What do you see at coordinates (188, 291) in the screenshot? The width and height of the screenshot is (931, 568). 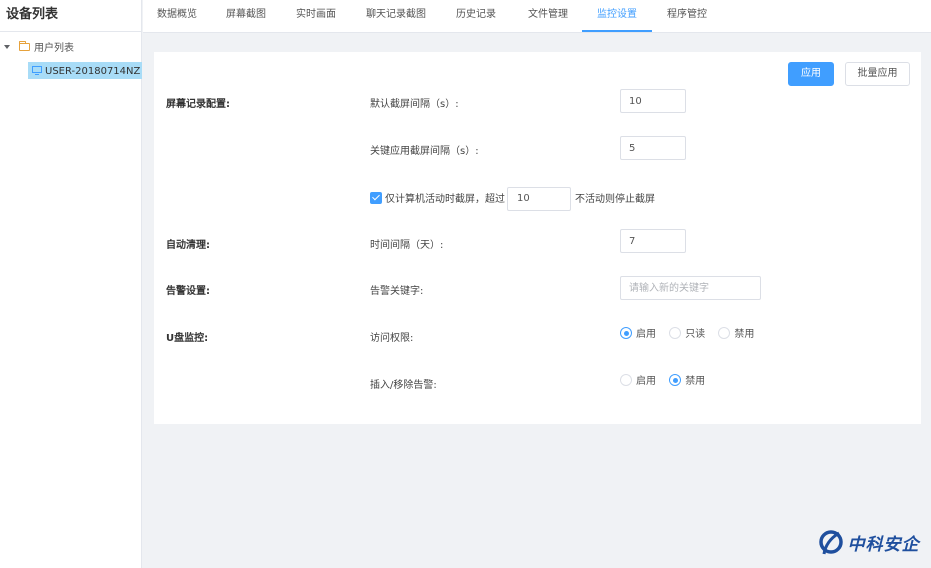 I see `section-alert: 告警设置:` at bounding box center [188, 291].